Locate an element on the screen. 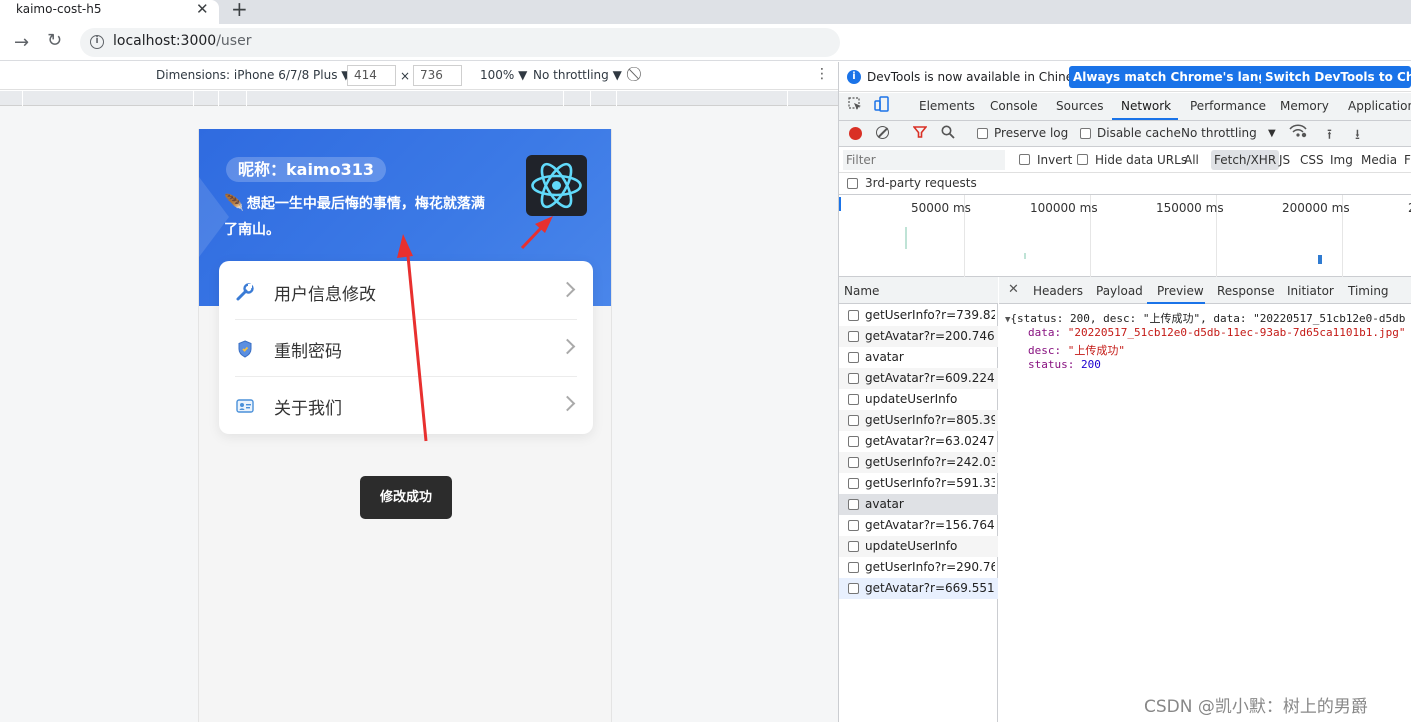 The image size is (1411, 722). menu-item-about-us: 关于我们 is located at coordinates (406, 405).